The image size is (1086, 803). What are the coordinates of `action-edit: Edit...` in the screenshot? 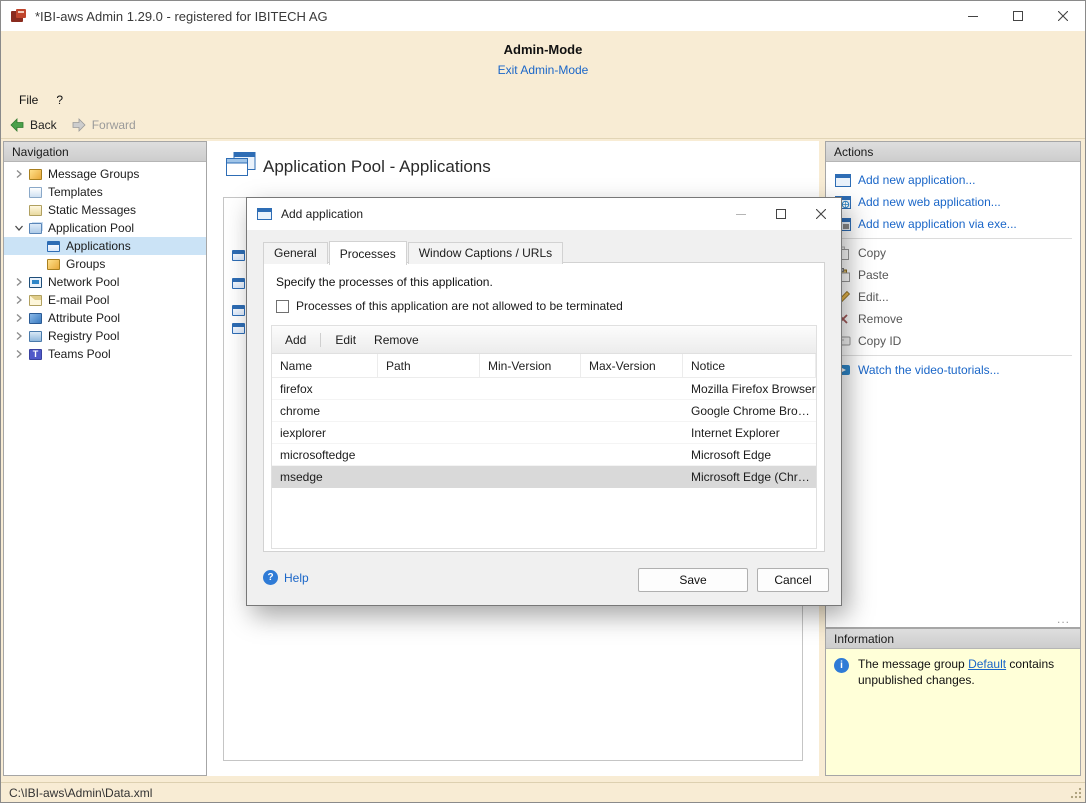 It's located at (953, 297).